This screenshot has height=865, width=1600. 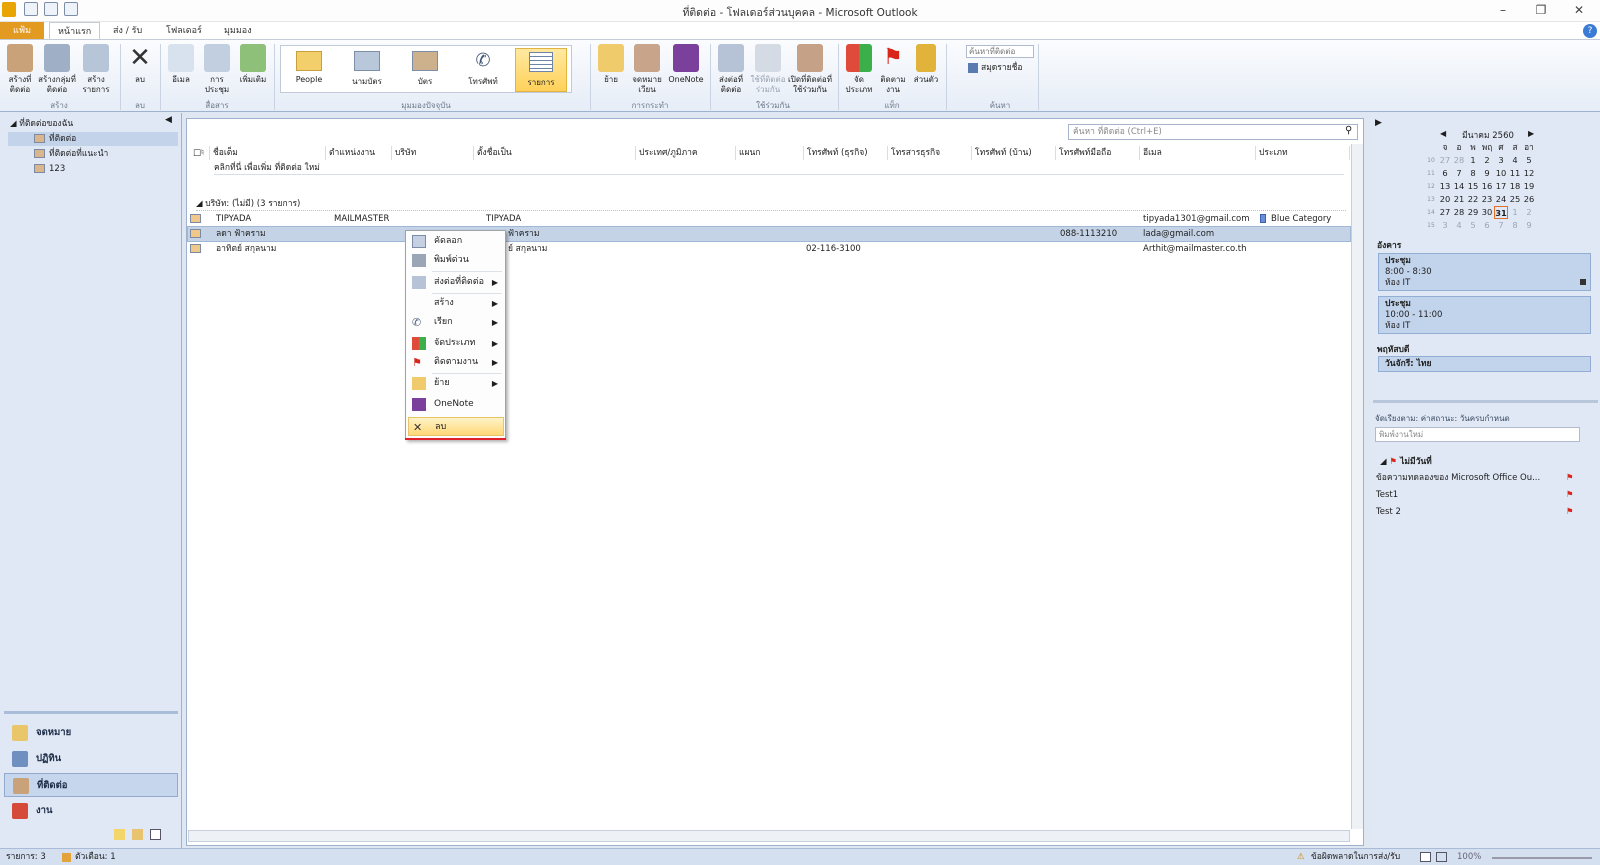 I want to click on vertical-scrollbar, so click(x=1357, y=486).